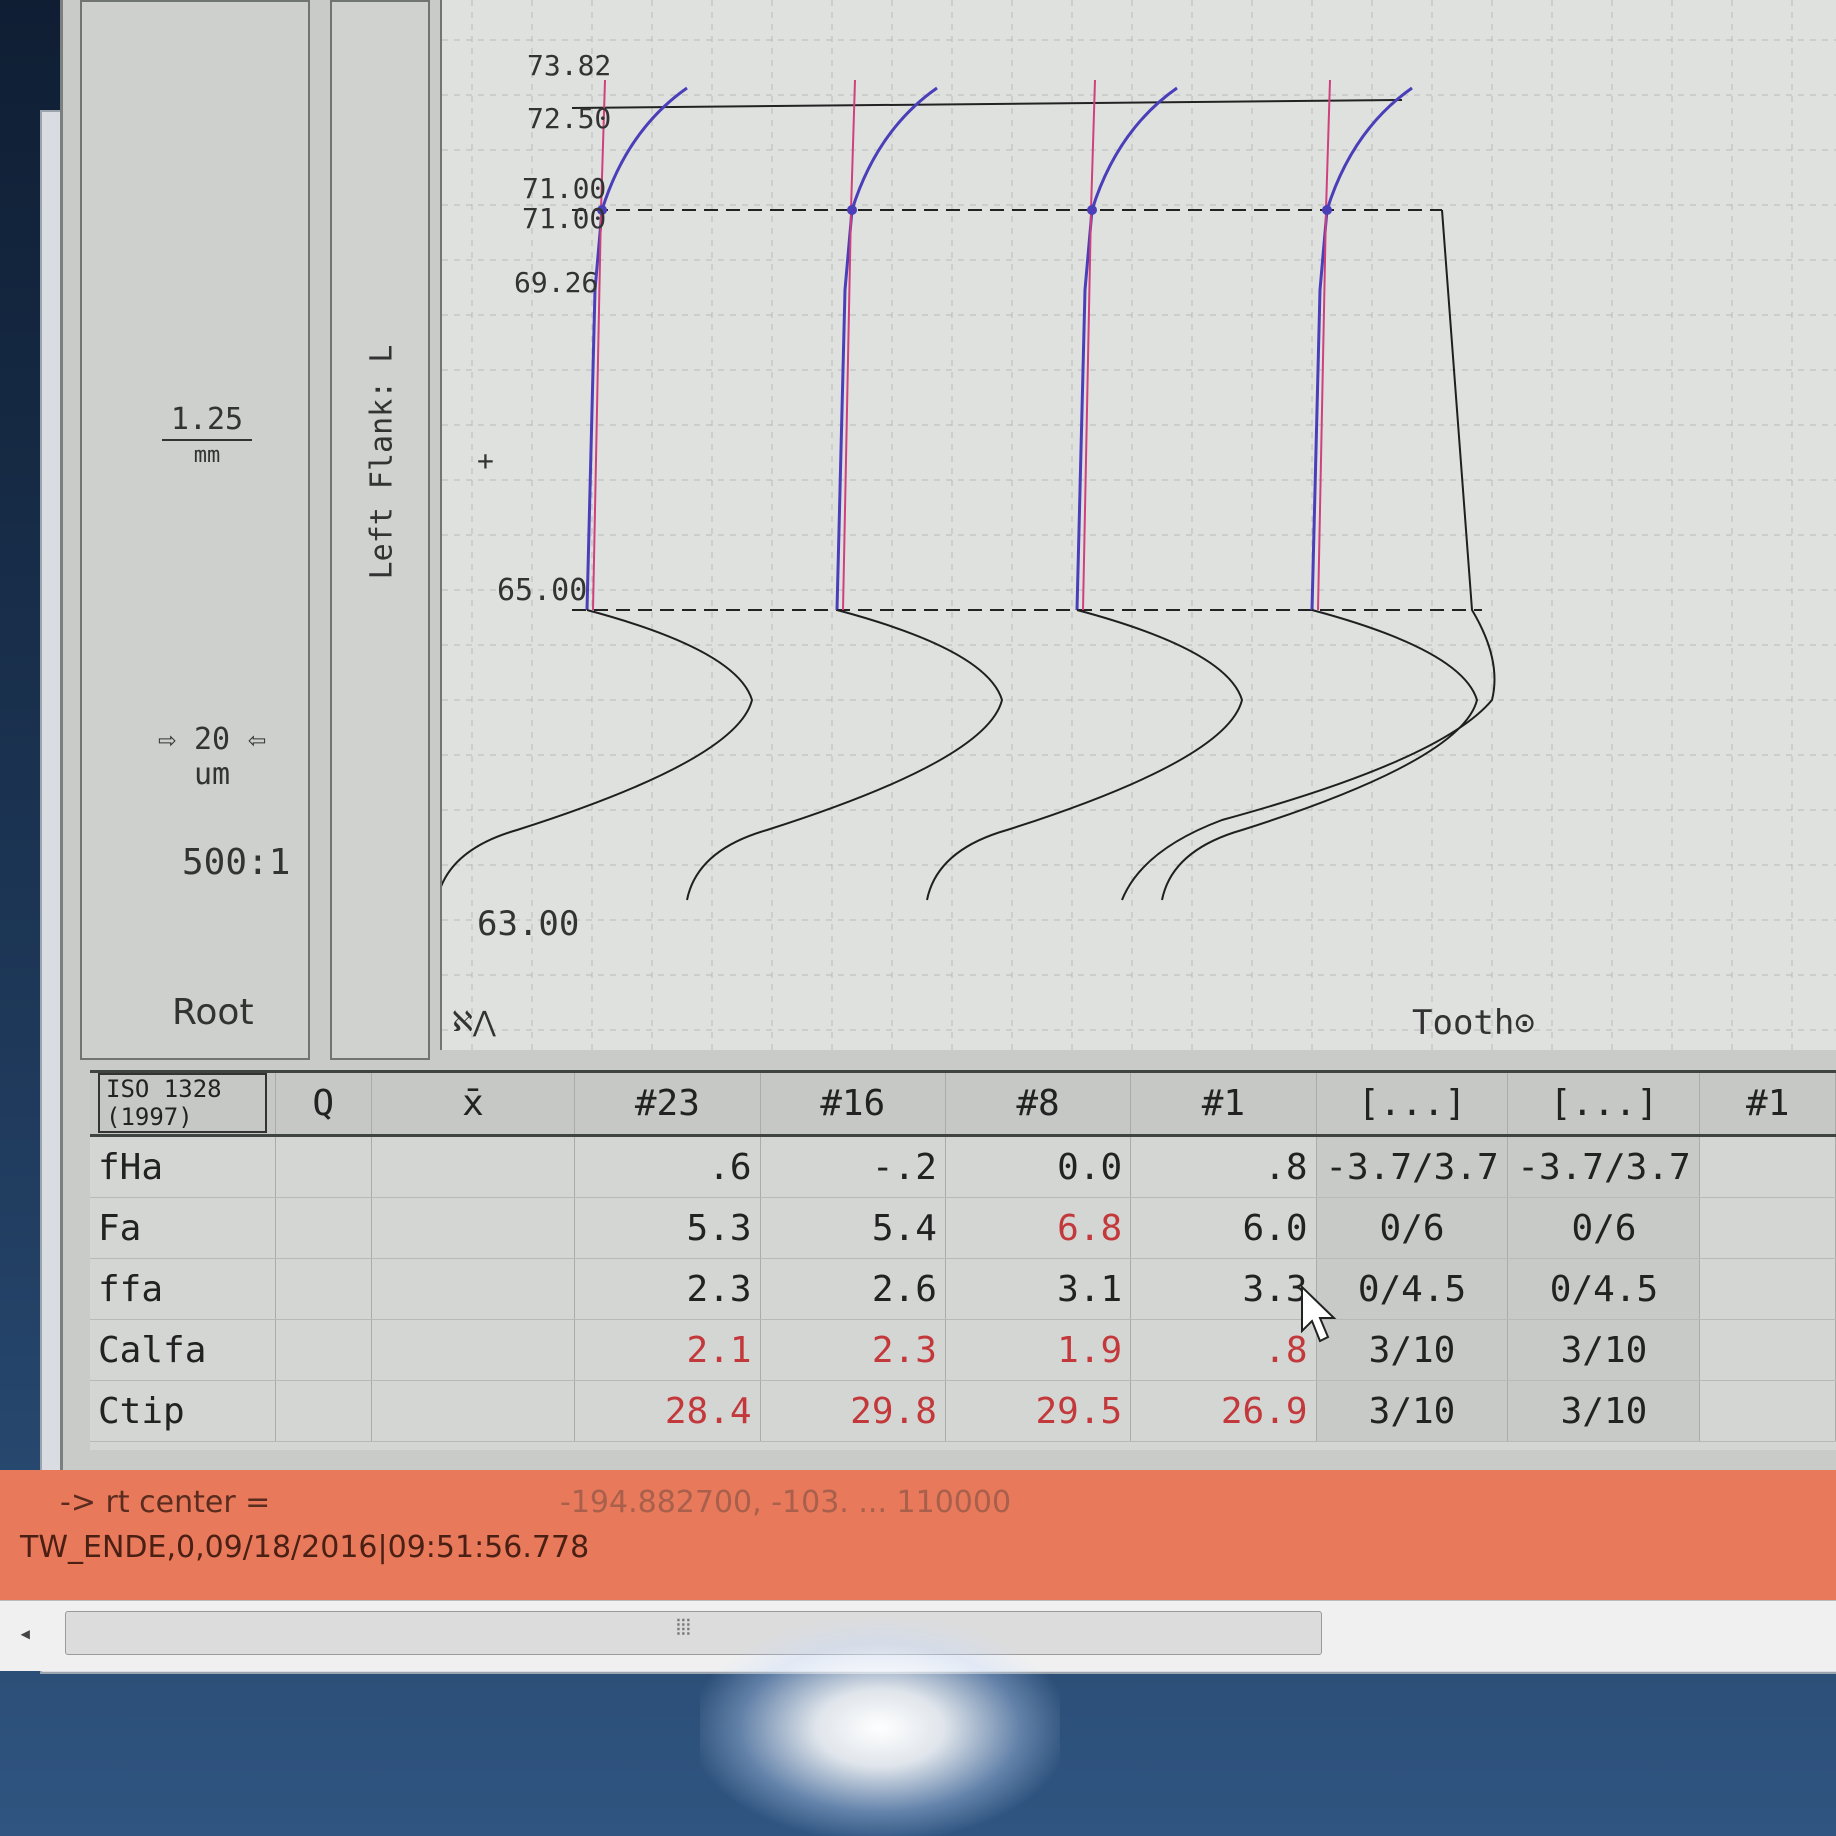  What do you see at coordinates (207, 440) in the screenshot?
I see `scale-divider` at bounding box center [207, 440].